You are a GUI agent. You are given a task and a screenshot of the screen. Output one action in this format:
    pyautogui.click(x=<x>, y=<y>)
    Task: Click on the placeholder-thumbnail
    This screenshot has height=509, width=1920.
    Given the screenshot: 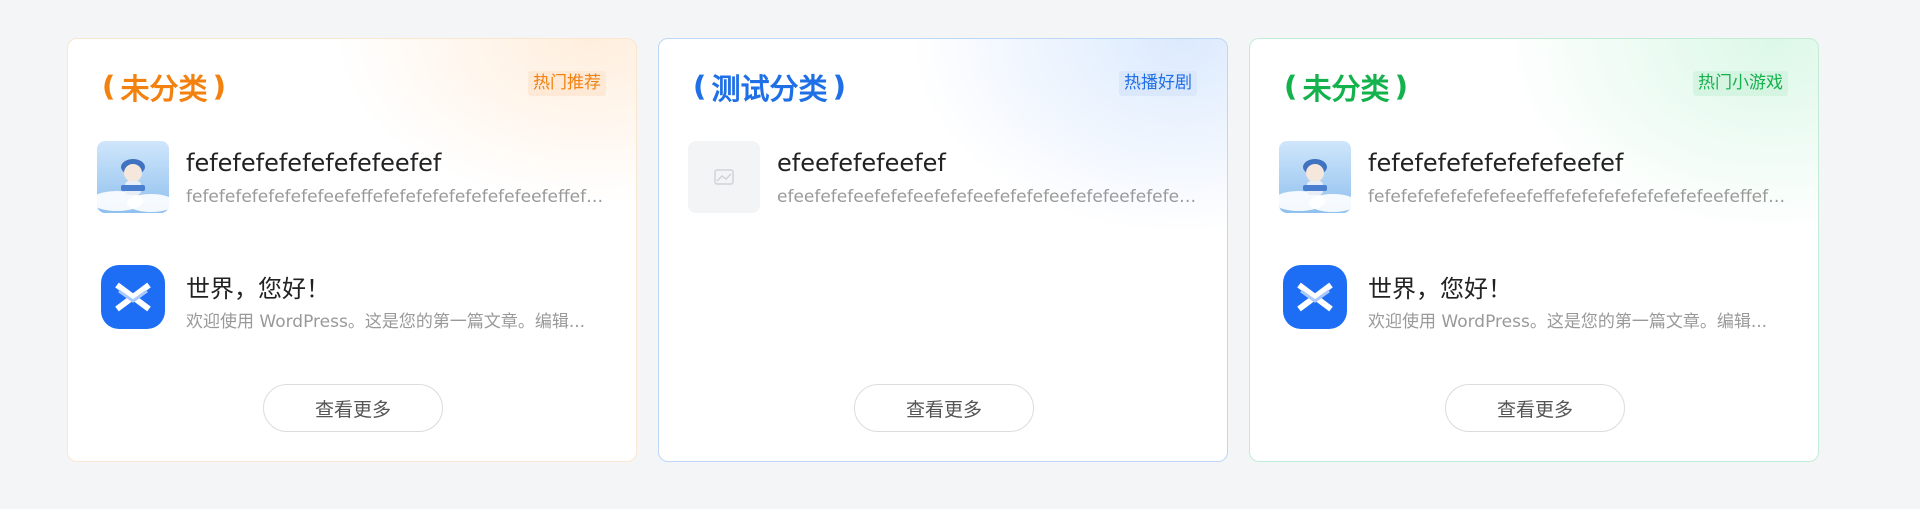 What is the action you would take?
    pyautogui.click(x=724, y=177)
    